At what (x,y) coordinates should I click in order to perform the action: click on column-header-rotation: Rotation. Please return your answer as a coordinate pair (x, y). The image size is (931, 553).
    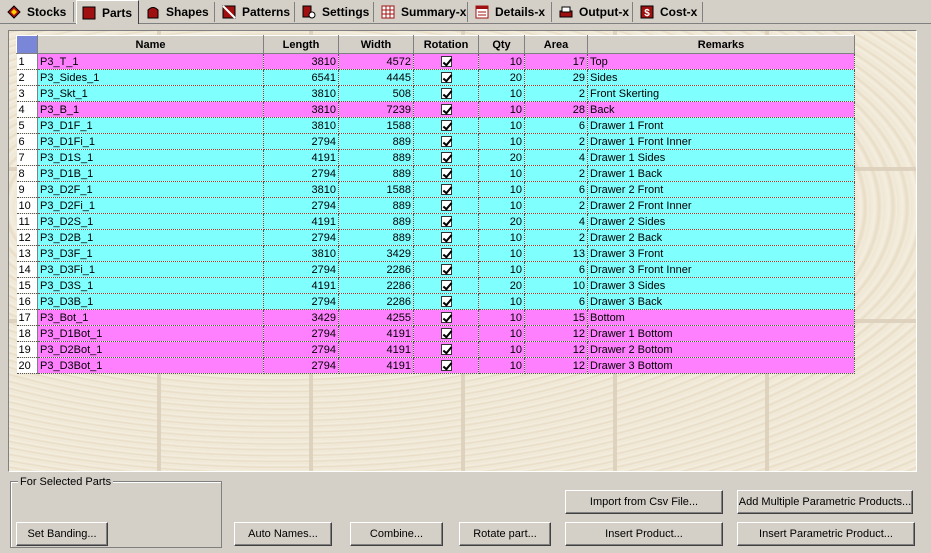
    Looking at the image, I should click on (446, 44).